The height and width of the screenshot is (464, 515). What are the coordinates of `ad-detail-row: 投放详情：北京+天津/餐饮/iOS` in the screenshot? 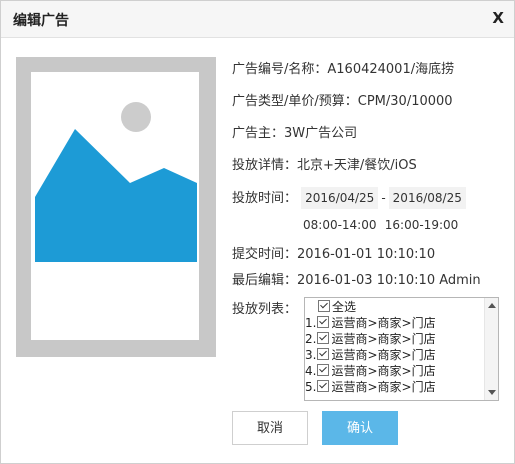 It's located at (324, 163).